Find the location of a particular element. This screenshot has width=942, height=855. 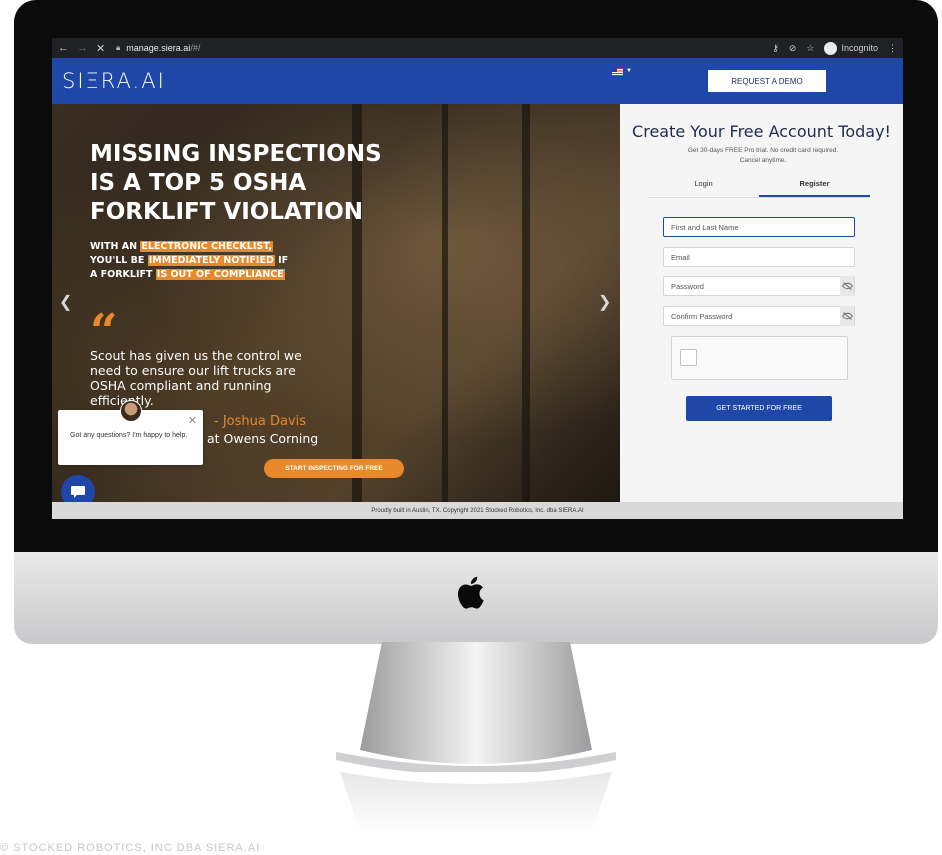

incognito-label: Incognito is located at coordinates (859, 48).